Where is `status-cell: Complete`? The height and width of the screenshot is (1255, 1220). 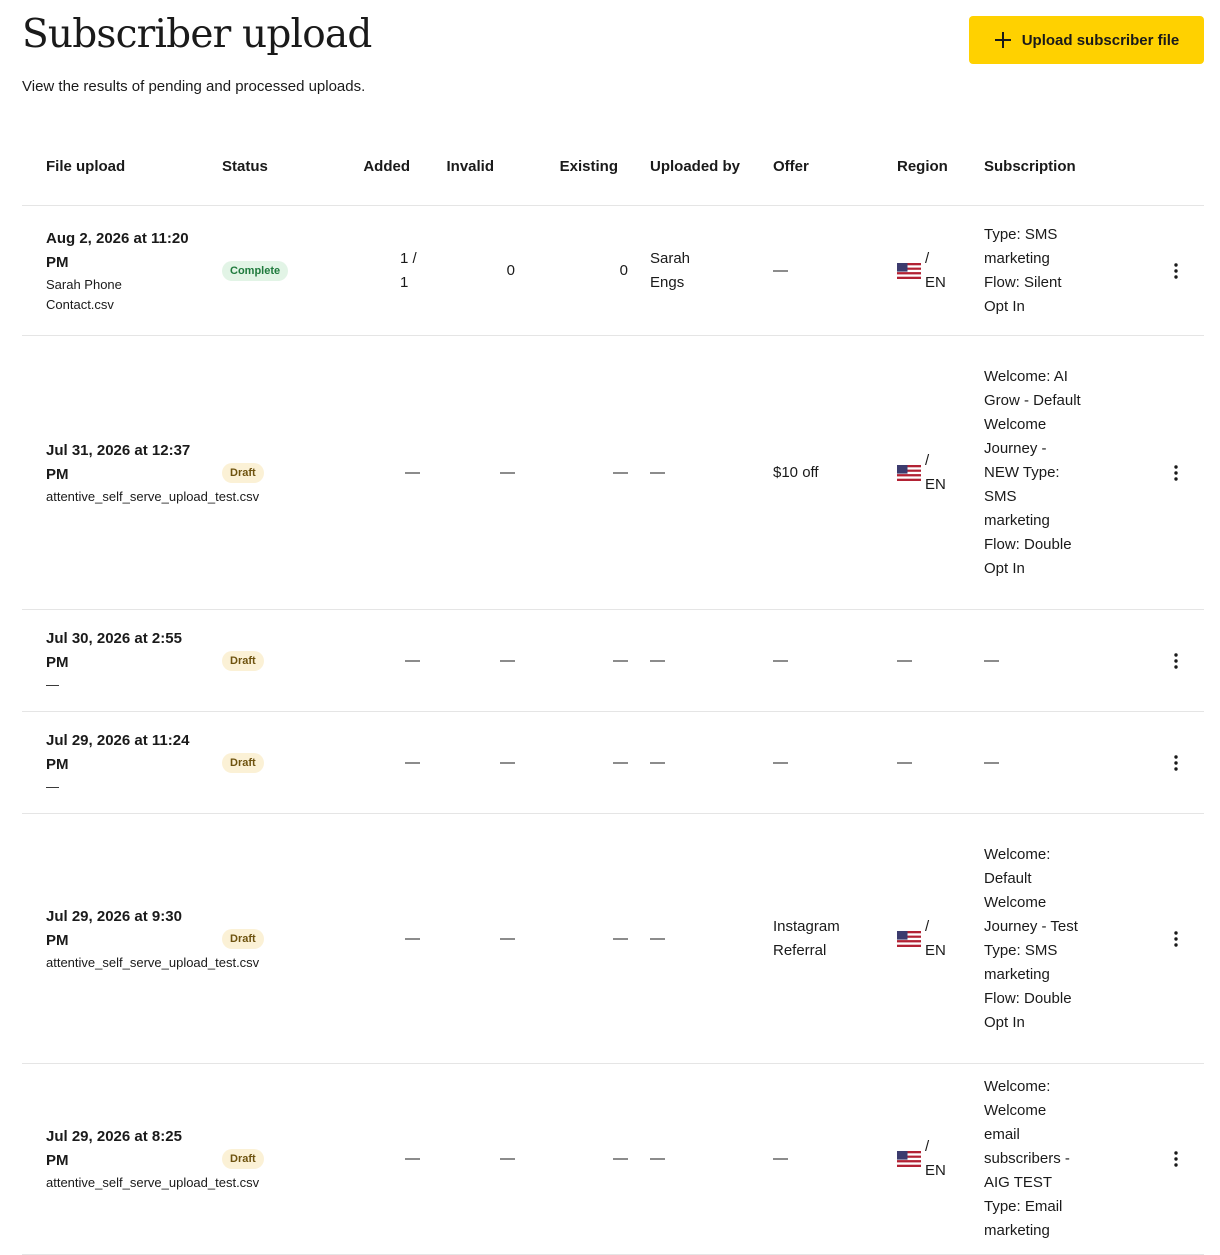 status-cell: Complete is located at coordinates (274, 270).